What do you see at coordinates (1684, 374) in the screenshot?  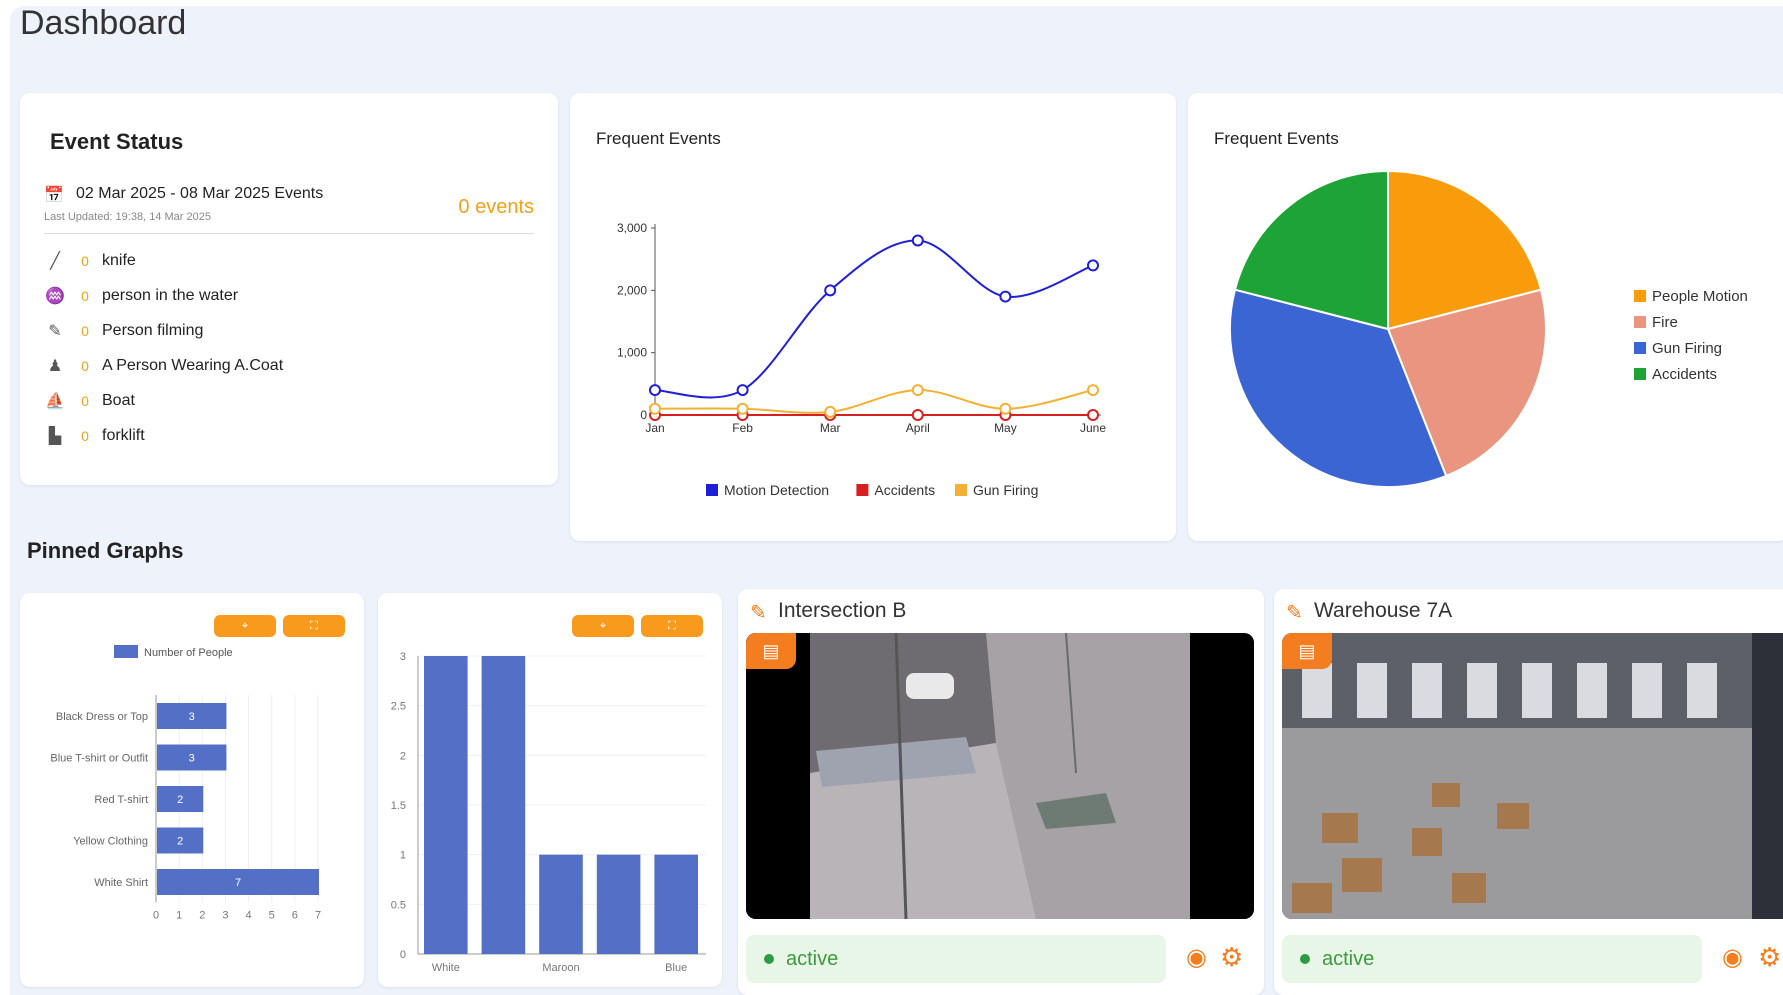 I see `legend-label: Accidents` at bounding box center [1684, 374].